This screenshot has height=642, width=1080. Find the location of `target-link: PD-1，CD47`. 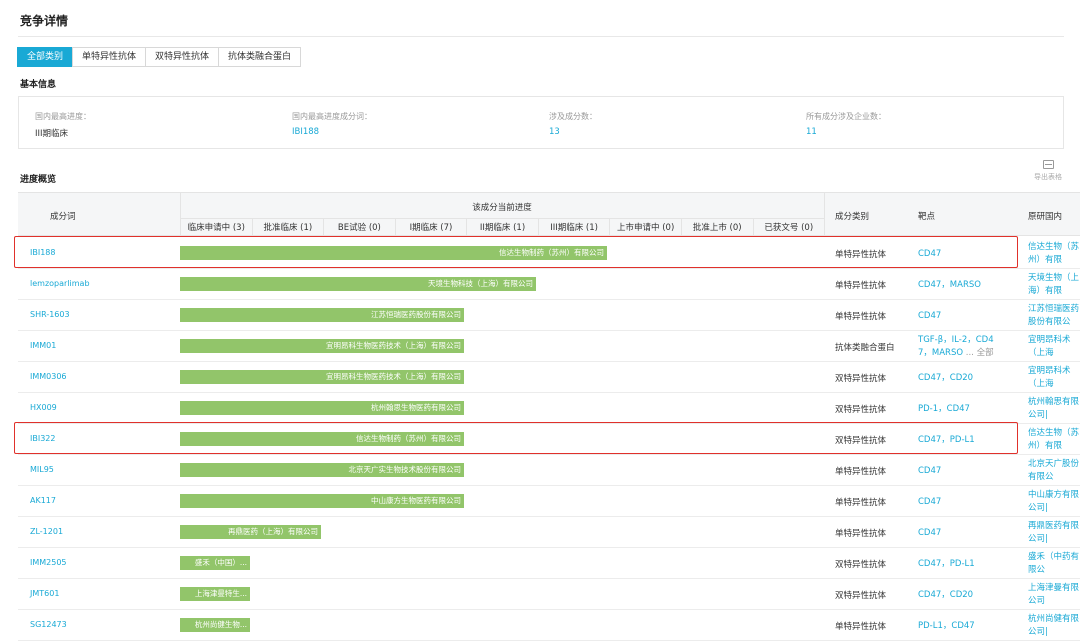

target-link: PD-1，CD47 is located at coordinates (944, 409).